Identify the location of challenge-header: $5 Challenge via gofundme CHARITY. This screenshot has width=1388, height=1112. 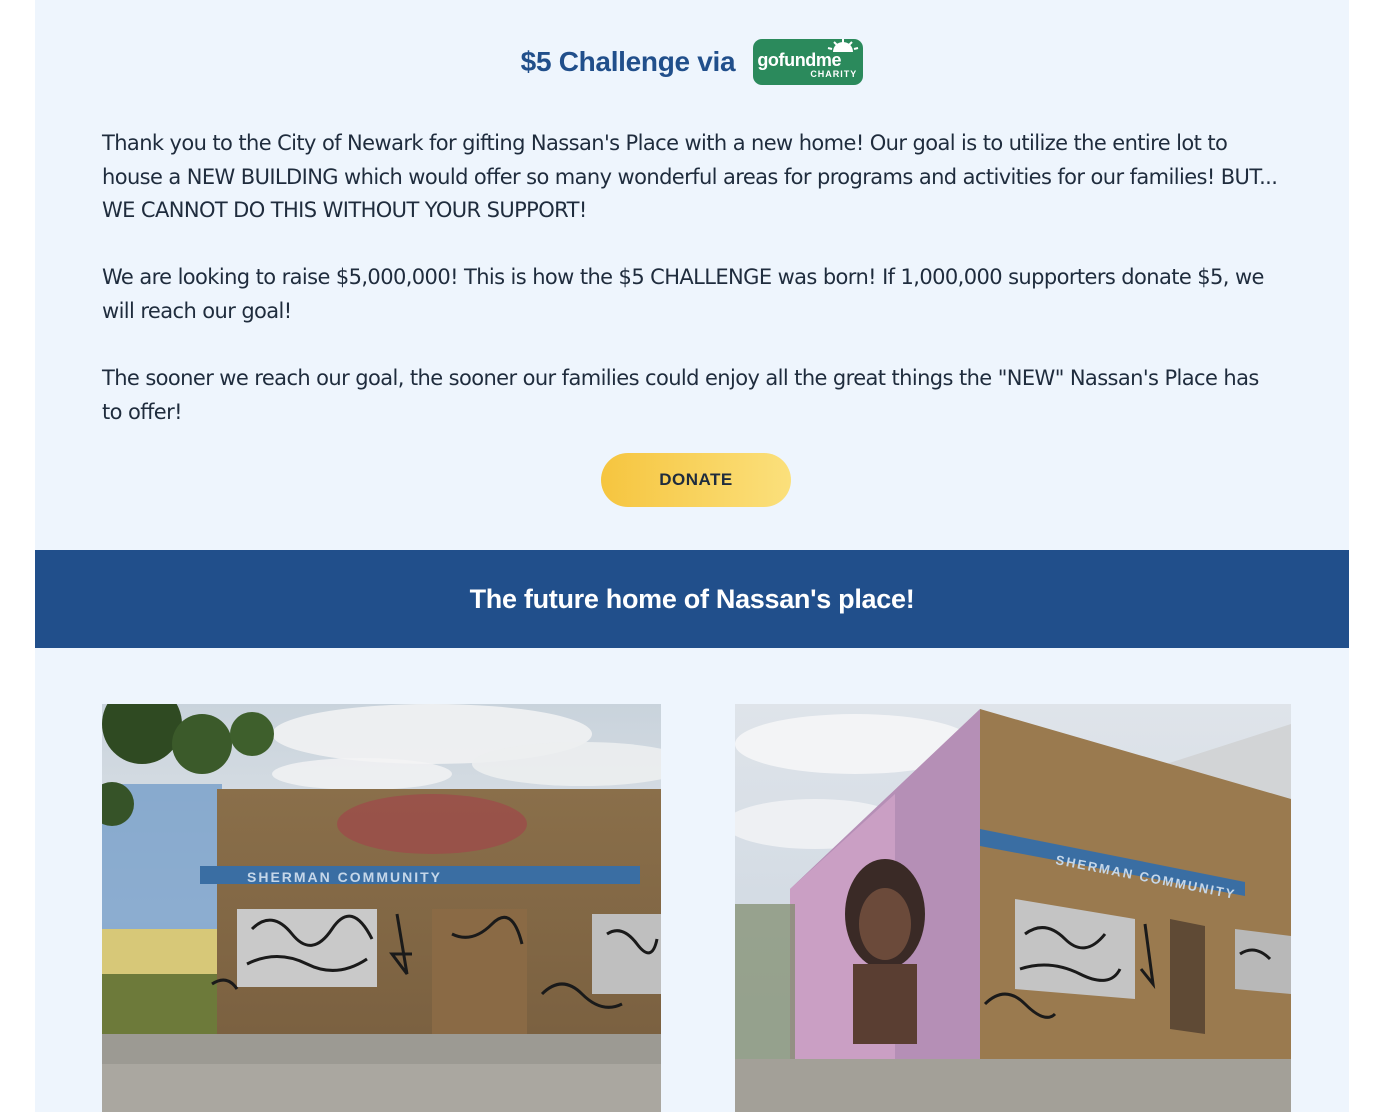
(692, 62).